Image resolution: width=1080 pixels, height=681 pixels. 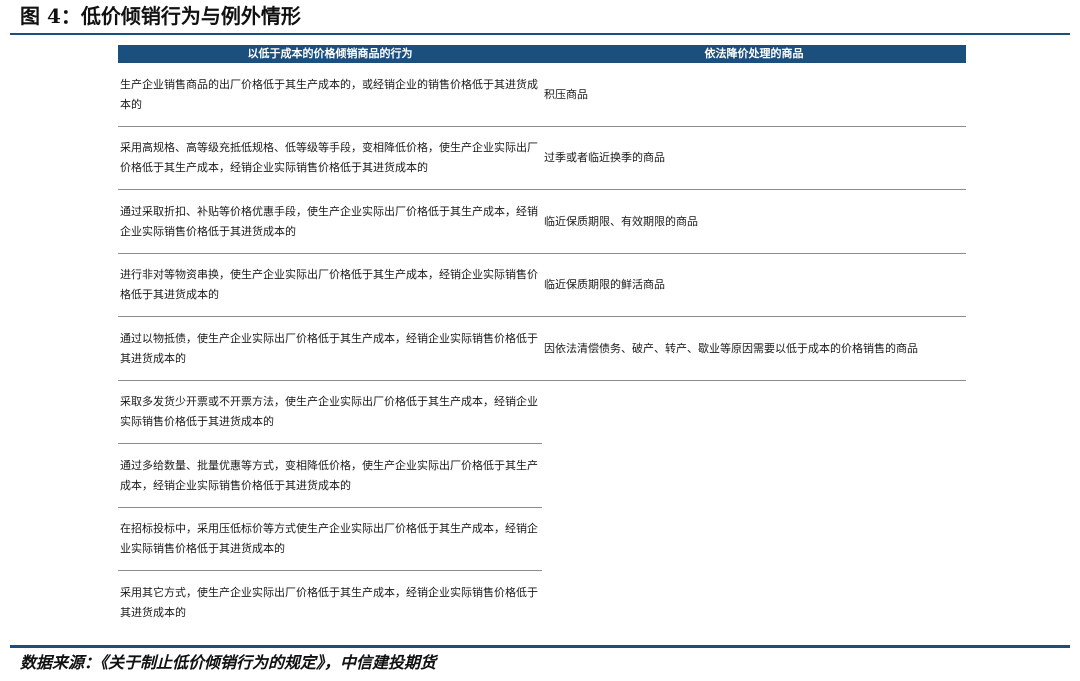 I want to click on behavior-cell: 生产企业销售商品的出厂价格低于其生产成本的，或经销企业的销售价格低于其进货成本的, so click(x=329, y=94).